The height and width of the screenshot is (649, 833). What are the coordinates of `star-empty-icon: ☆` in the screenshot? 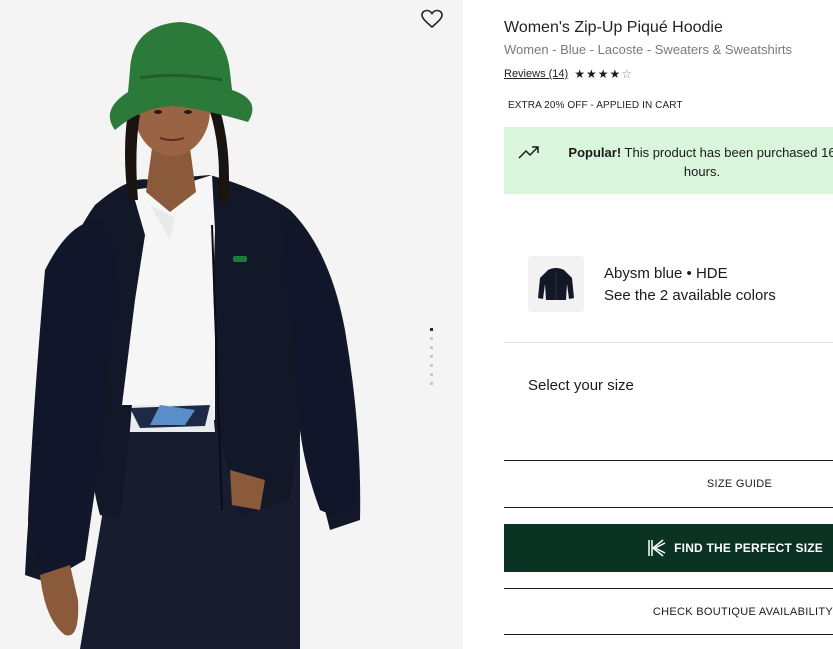 It's located at (627, 74).